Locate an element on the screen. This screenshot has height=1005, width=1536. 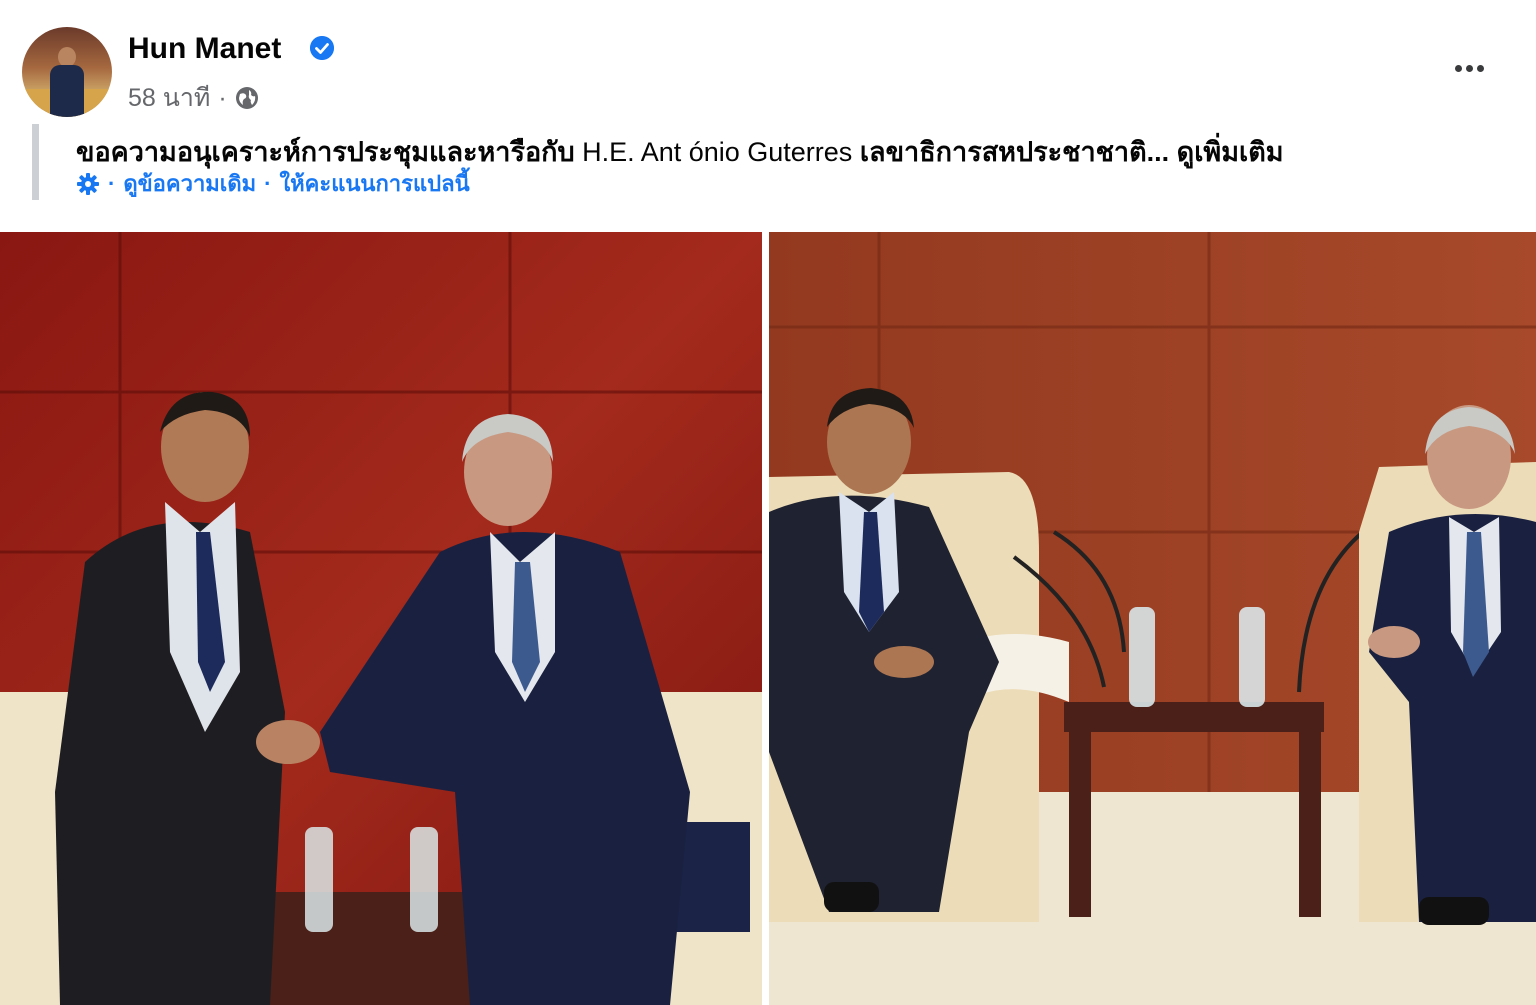
verified-badge-icon is located at coordinates (322, 48).